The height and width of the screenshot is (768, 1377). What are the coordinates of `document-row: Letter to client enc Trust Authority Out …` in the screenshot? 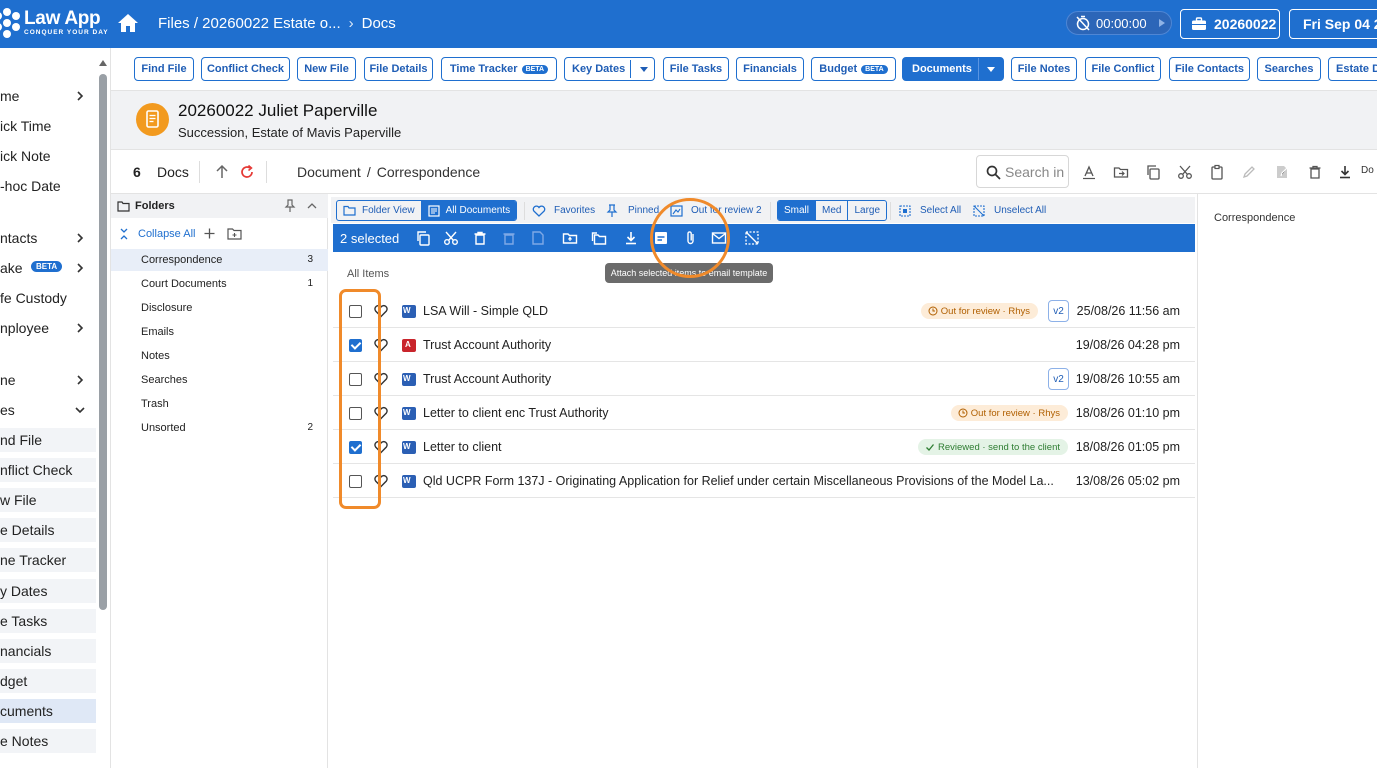 It's located at (764, 413).